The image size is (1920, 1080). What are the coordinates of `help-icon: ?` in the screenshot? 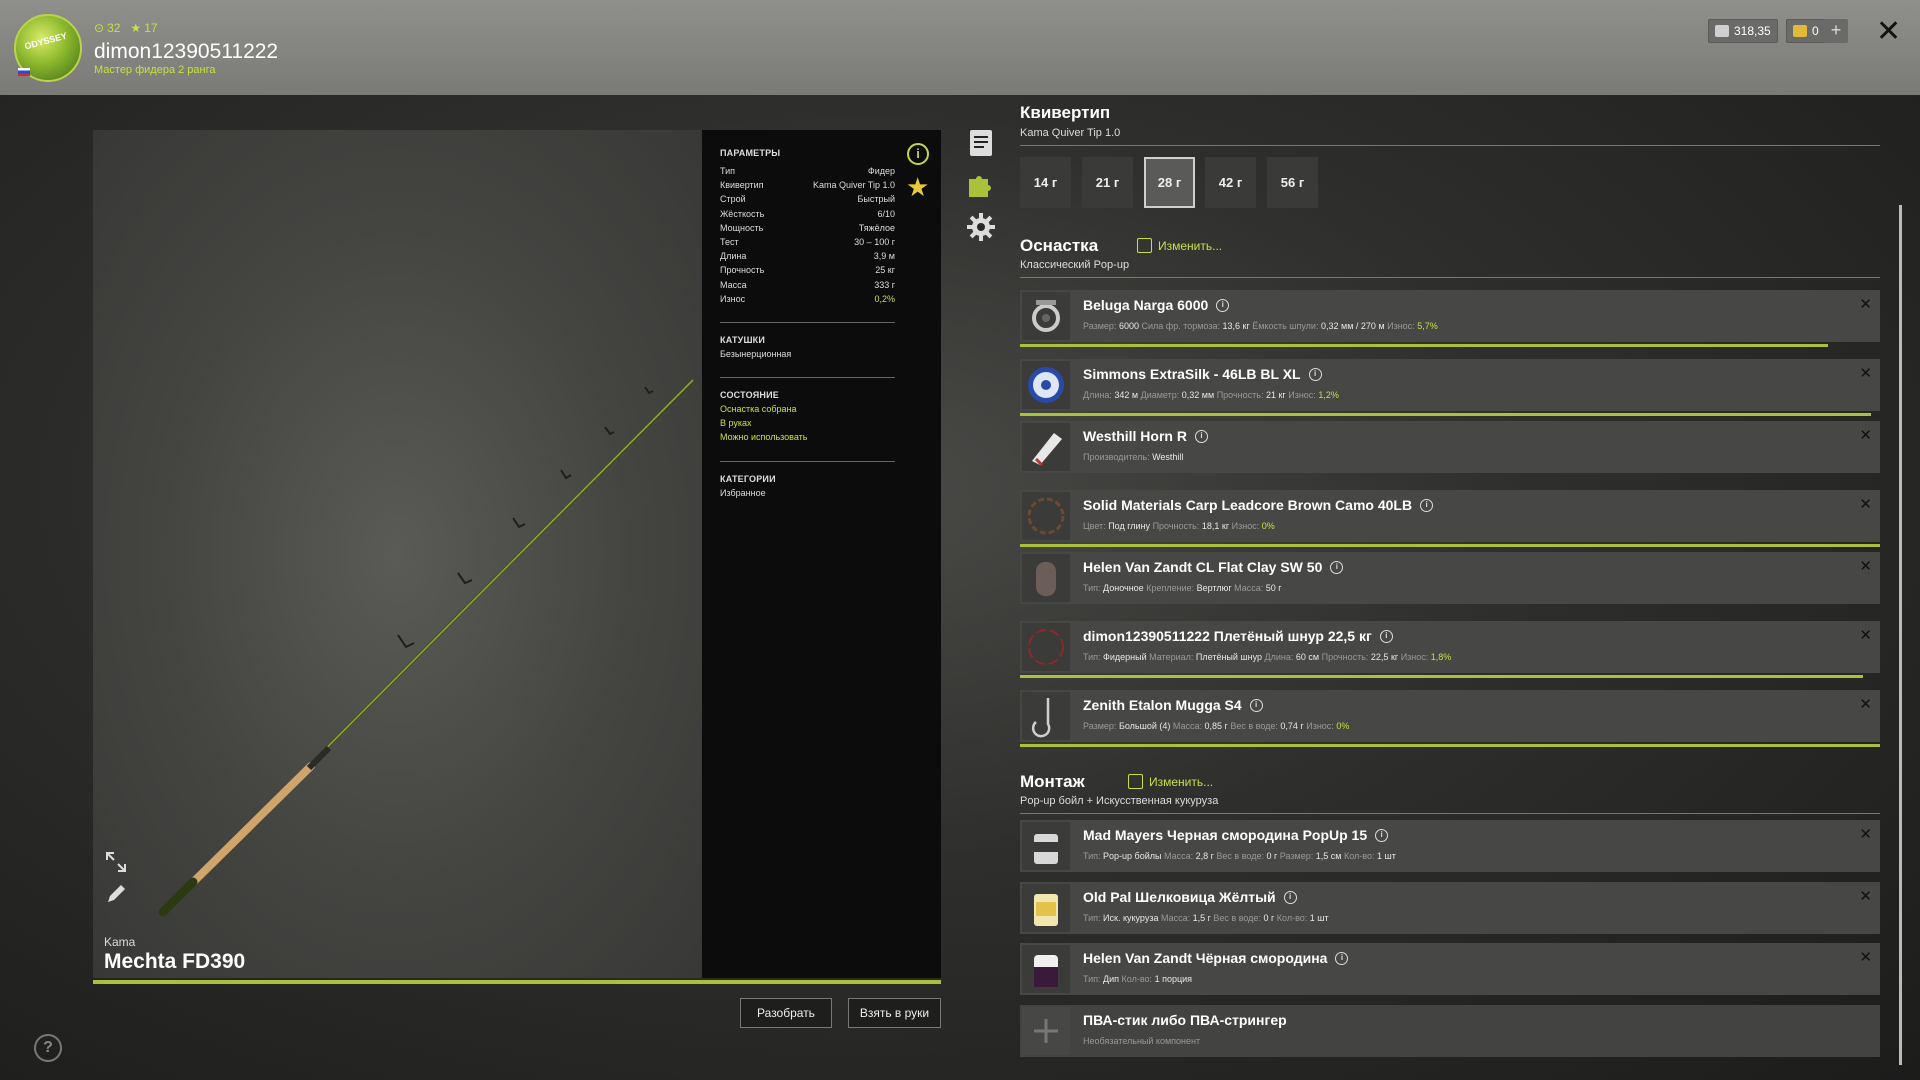 It's located at (48, 1048).